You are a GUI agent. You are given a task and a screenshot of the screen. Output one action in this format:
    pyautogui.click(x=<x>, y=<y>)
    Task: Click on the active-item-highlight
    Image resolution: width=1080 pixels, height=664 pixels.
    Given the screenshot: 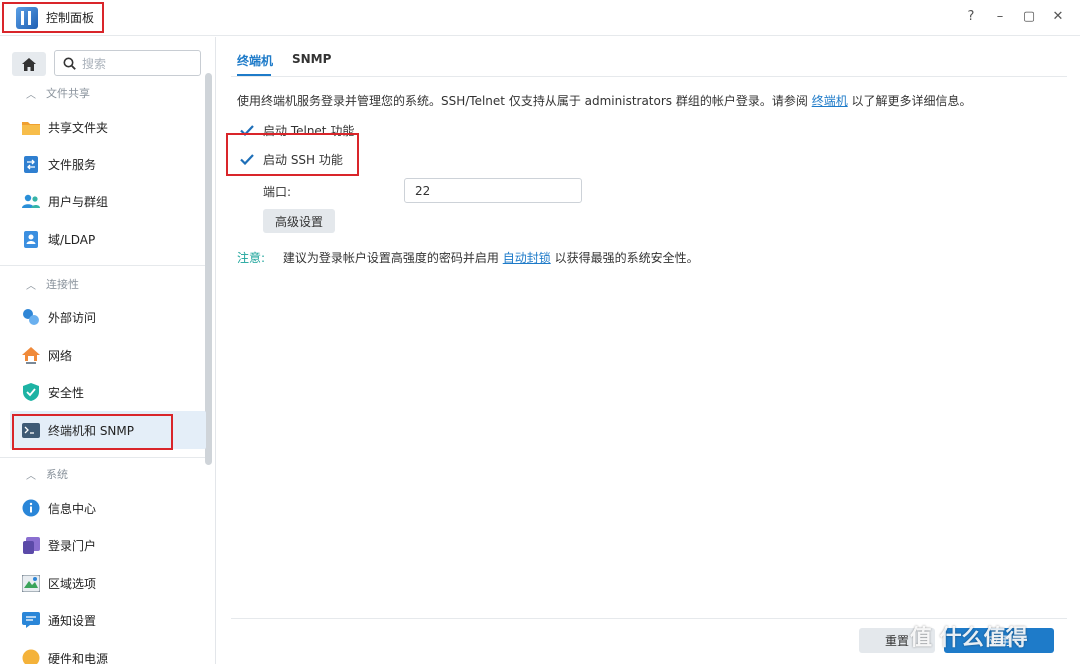 What is the action you would take?
    pyautogui.click(x=92, y=432)
    